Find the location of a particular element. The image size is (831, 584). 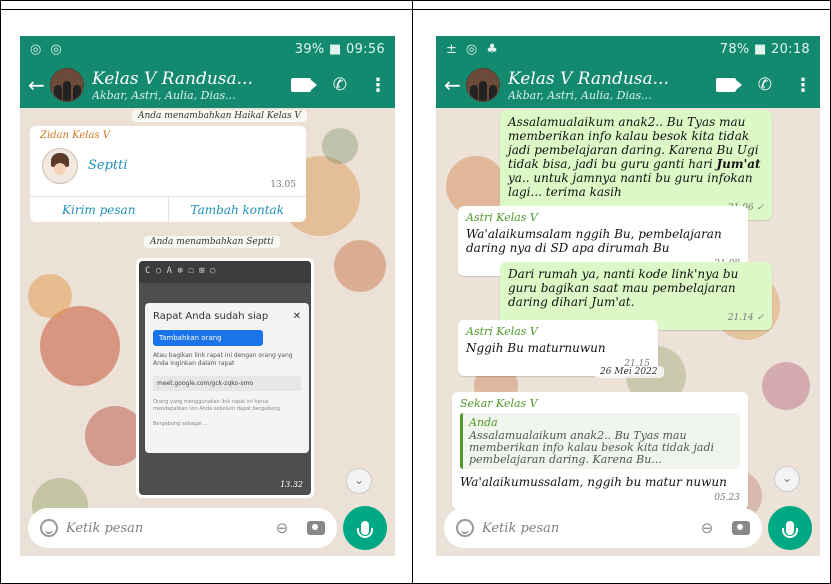

meet-link: meet.google.com/gck-zqko-smo is located at coordinates (227, 383).